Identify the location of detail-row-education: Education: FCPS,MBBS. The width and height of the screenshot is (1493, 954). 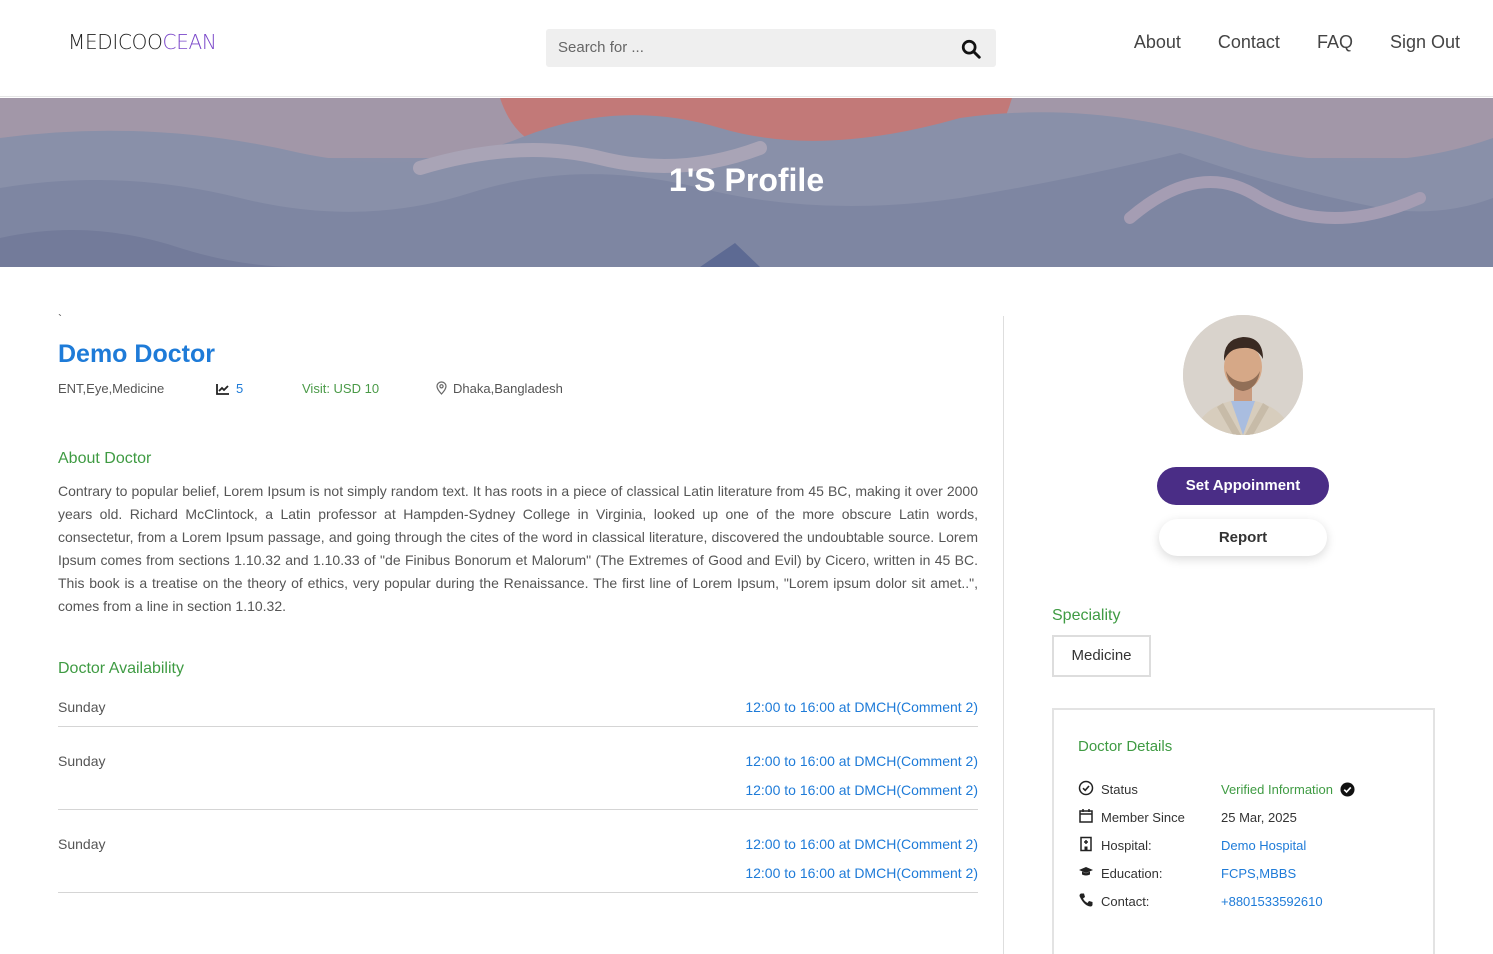
(1248, 874).